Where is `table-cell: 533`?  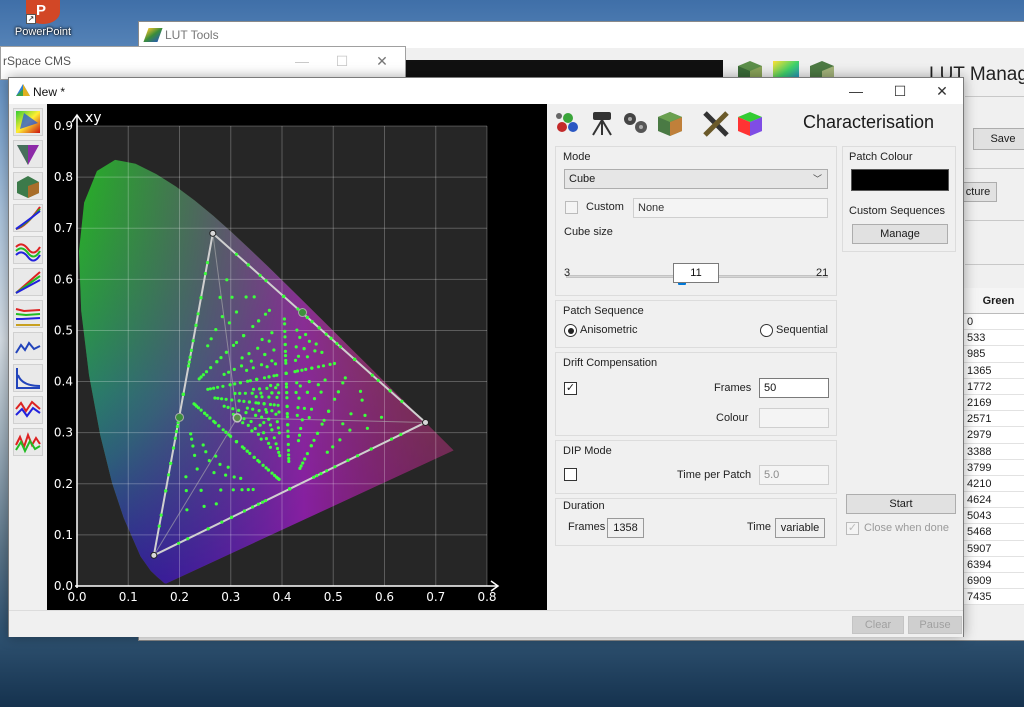 table-cell: 533 is located at coordinates (994, 338).